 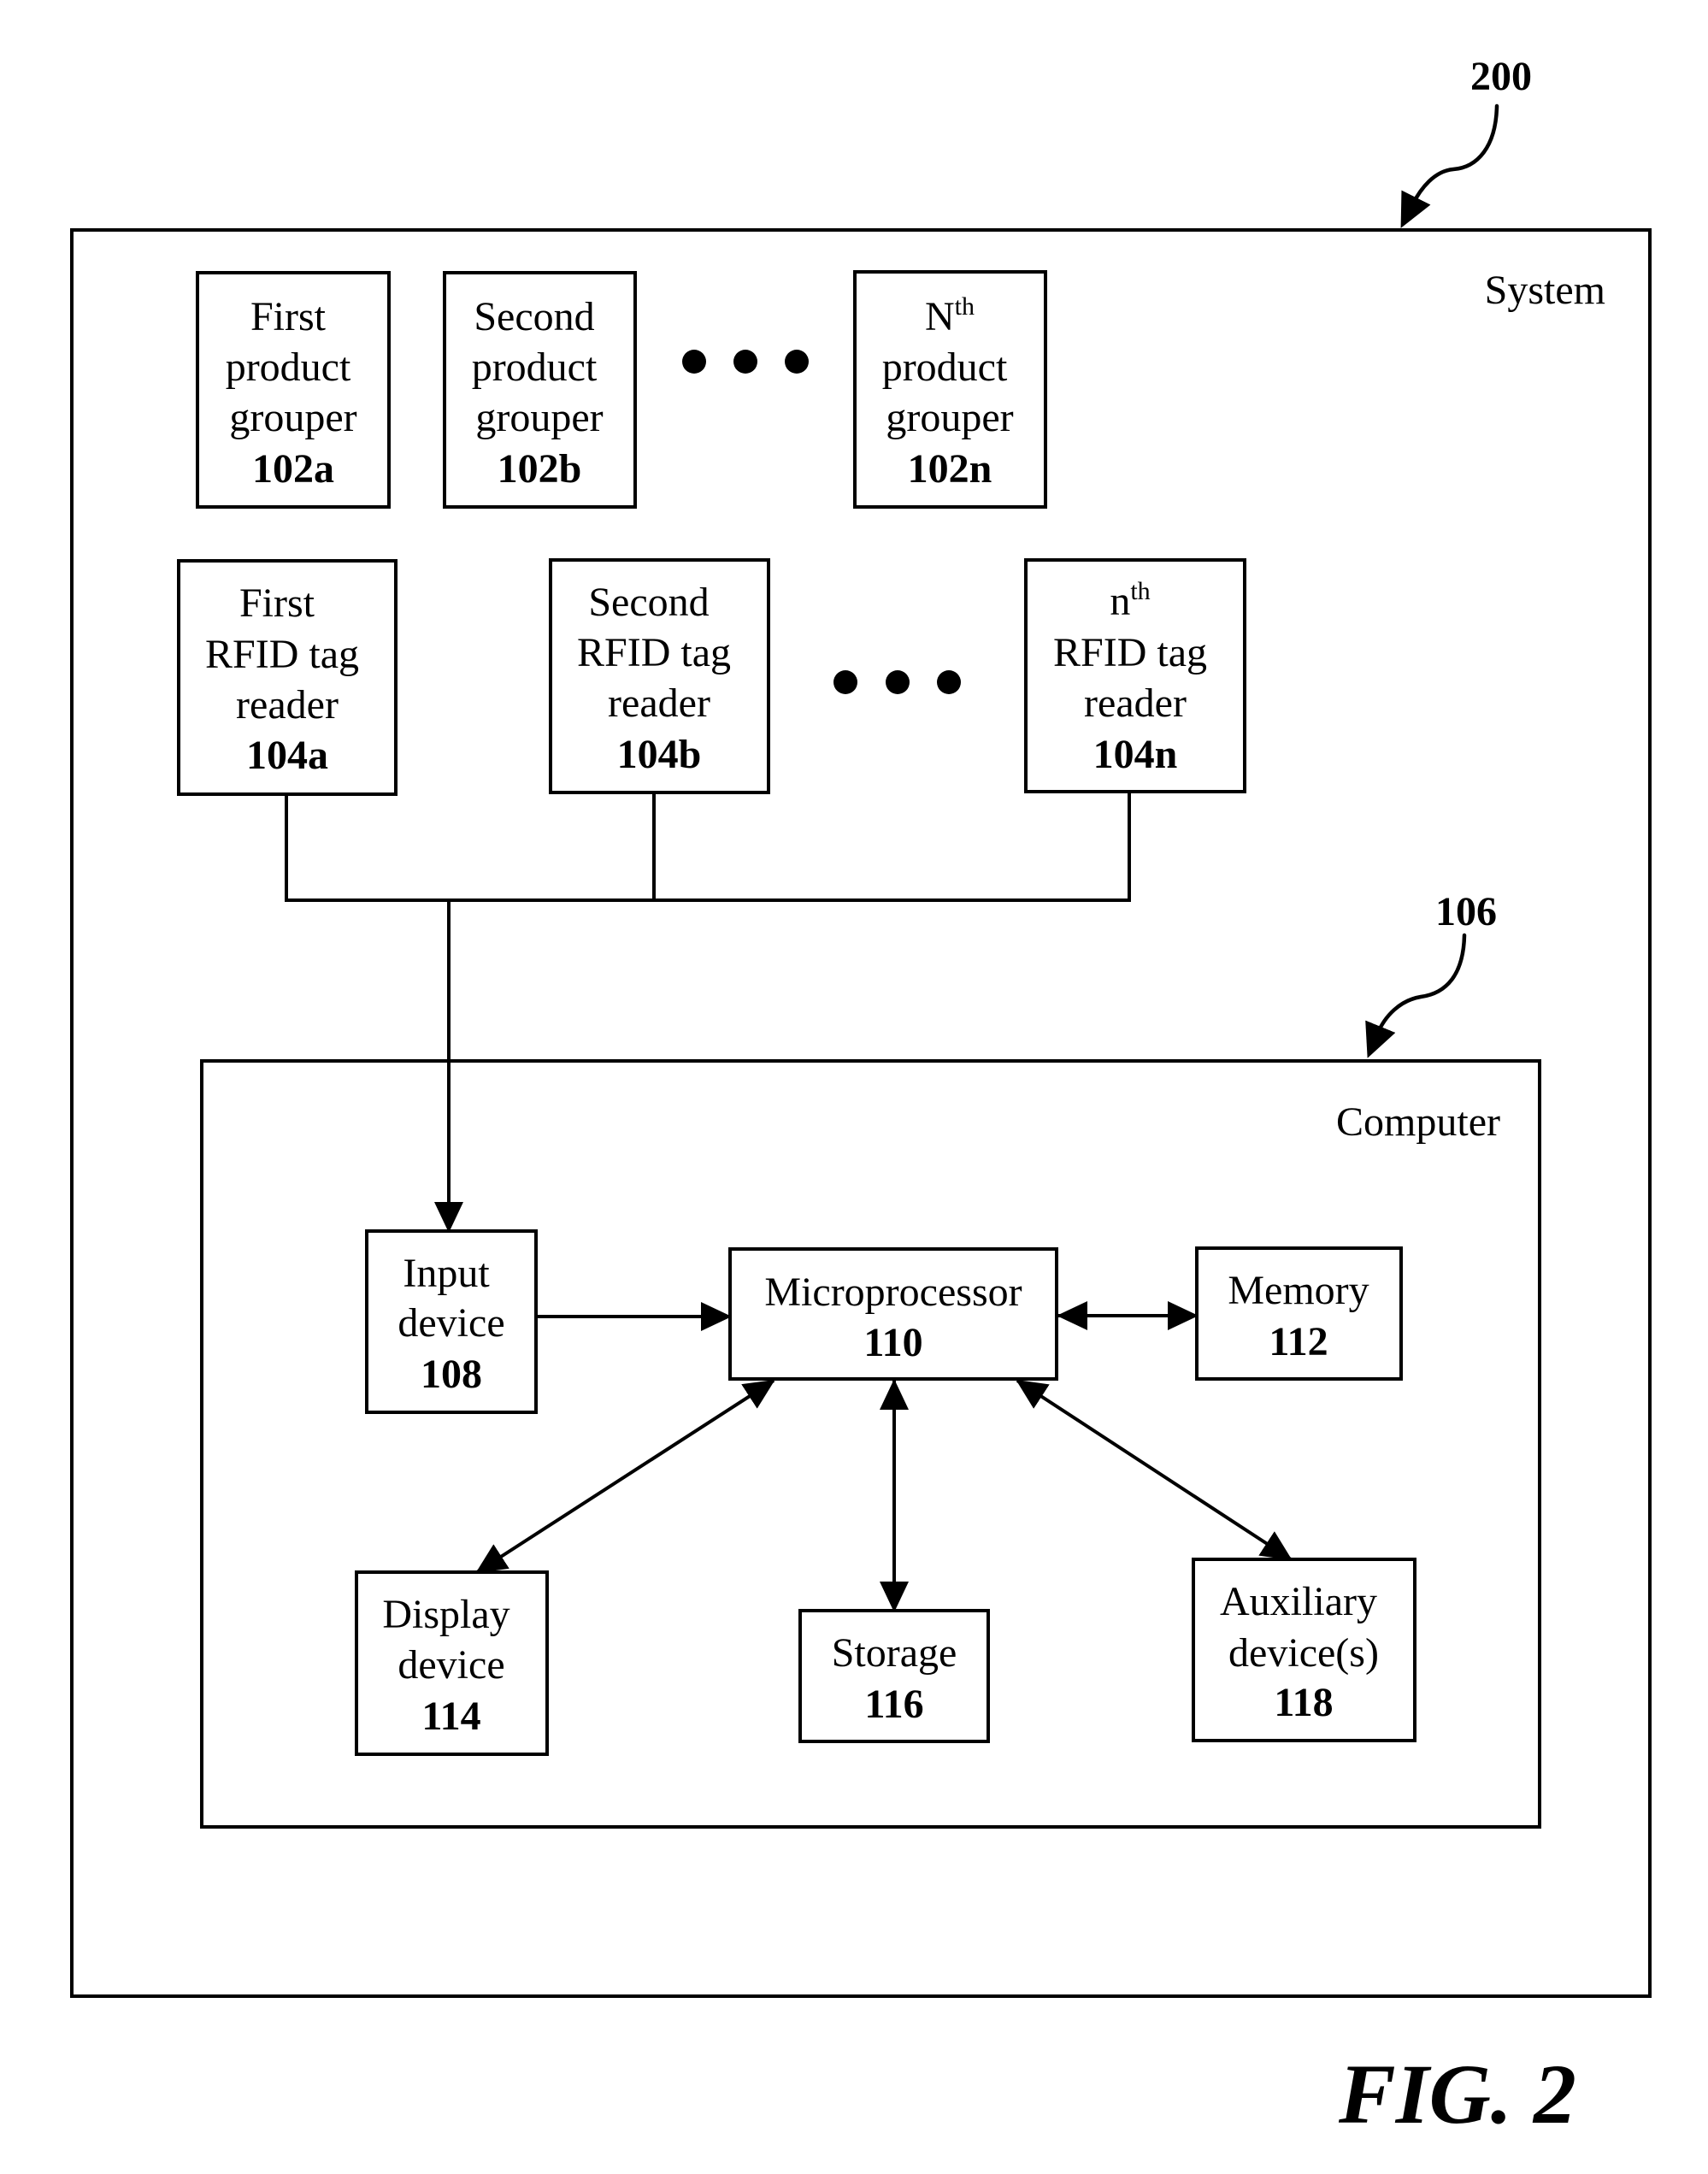 I want to click on grouper-ref: 102a, so click(x=293, y=469).